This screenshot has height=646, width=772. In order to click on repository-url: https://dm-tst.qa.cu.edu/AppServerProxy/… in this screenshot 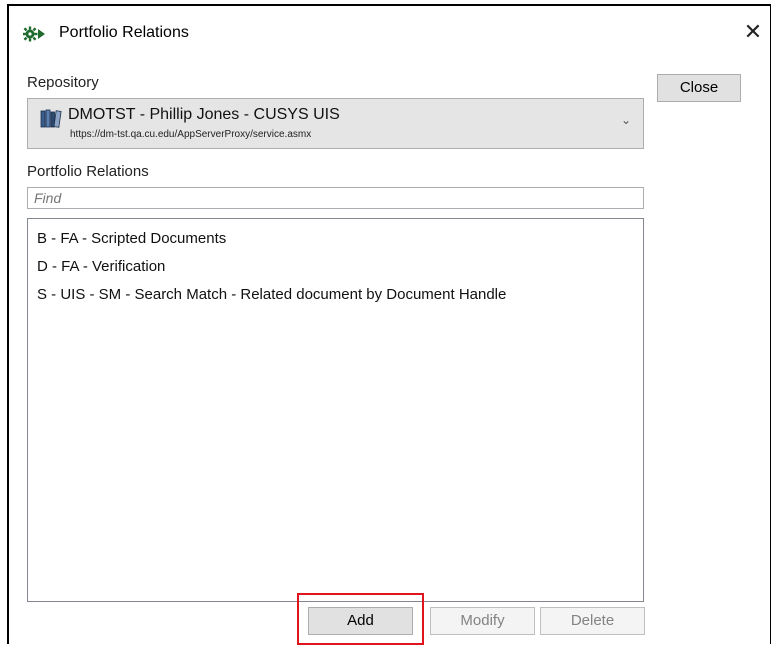, I will do `click(191, 134)`.